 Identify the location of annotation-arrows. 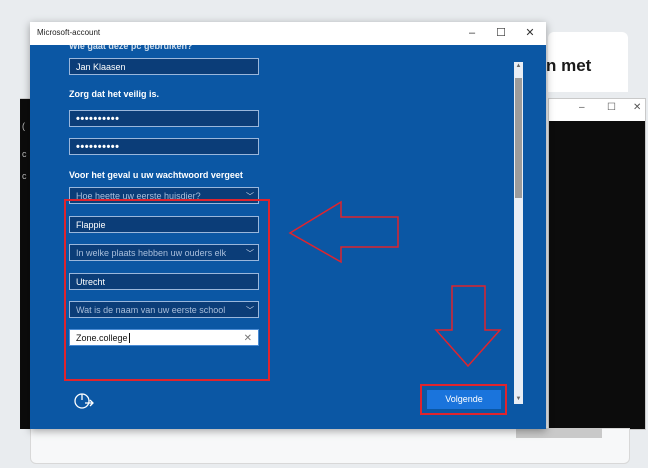
(395, 284).